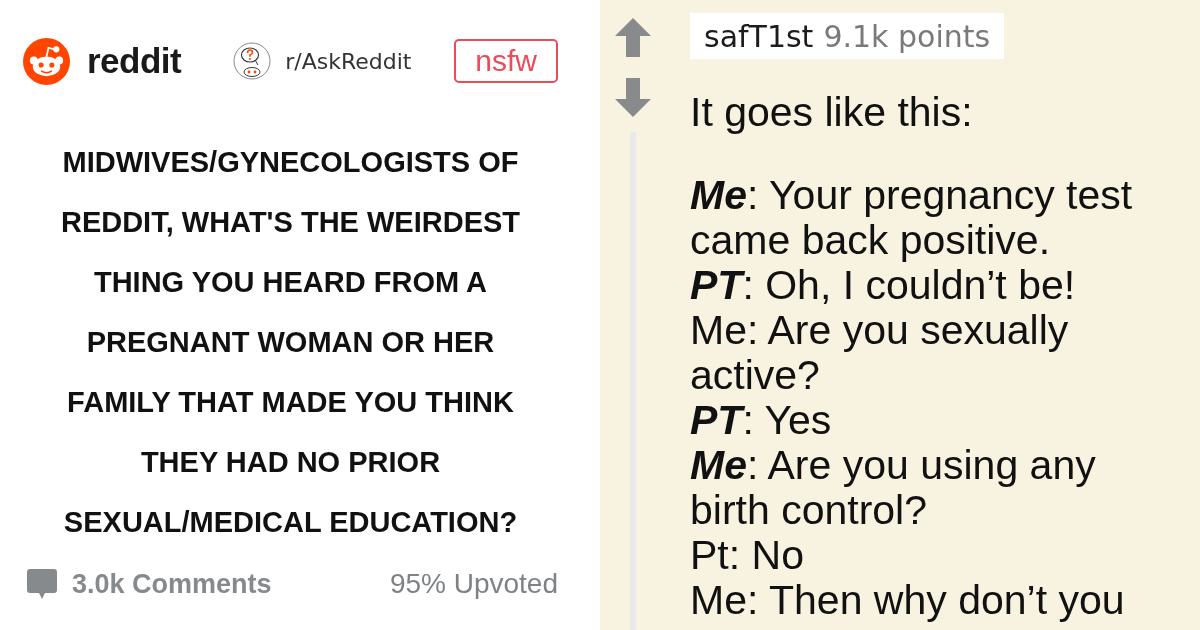 This screenshot has width=1200, height=630. I want to click on points-label: 9.1k points, so click(907, 36).